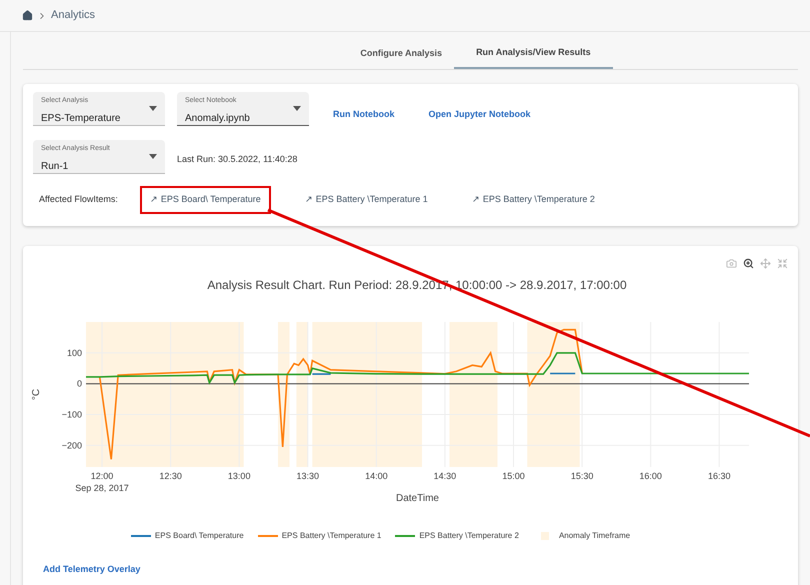  I want to click on last-run-text: Last Run: 30.5.2022, 11:40:28, so click(237, 159).